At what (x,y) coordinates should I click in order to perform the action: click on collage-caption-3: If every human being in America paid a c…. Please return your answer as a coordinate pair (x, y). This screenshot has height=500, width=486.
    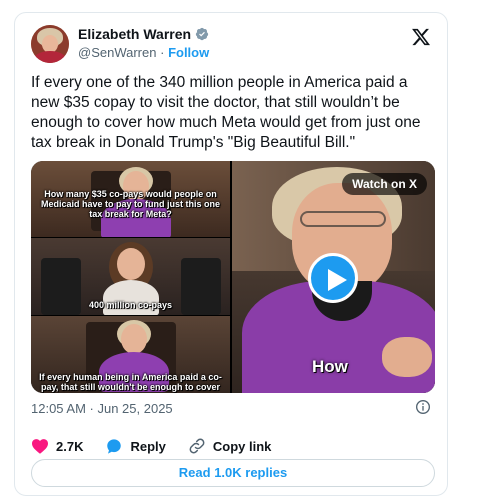
    Looking at the image, I should click on (130, 382).